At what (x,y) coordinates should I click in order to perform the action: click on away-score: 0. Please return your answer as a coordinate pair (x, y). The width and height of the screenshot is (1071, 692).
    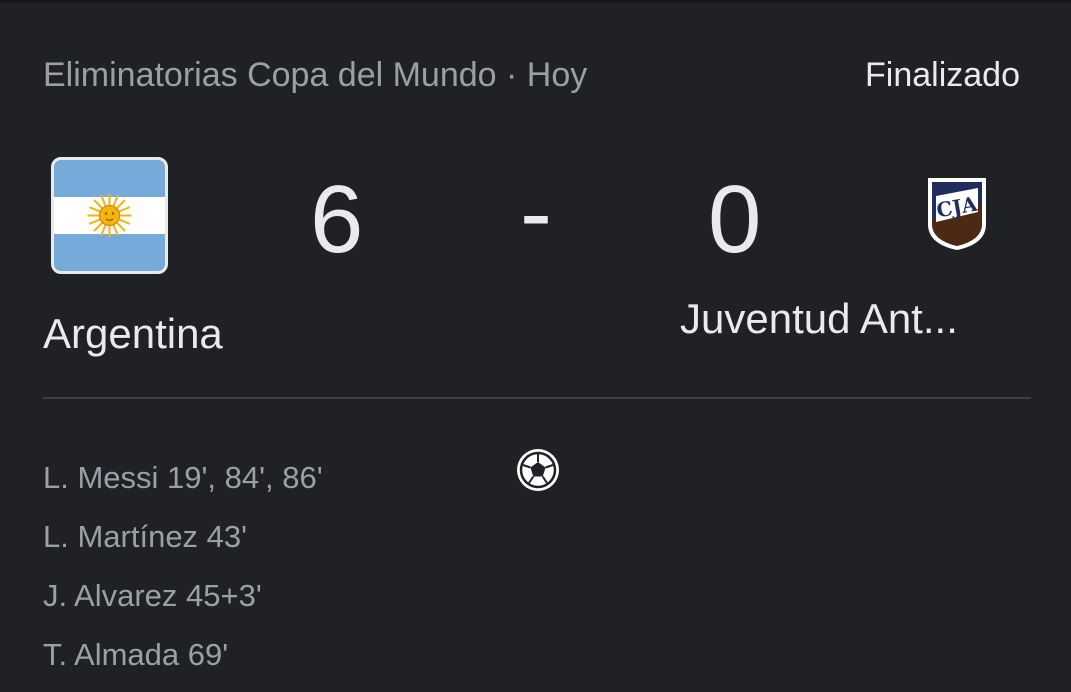
    Looking at the image, I should click on (735, 219).